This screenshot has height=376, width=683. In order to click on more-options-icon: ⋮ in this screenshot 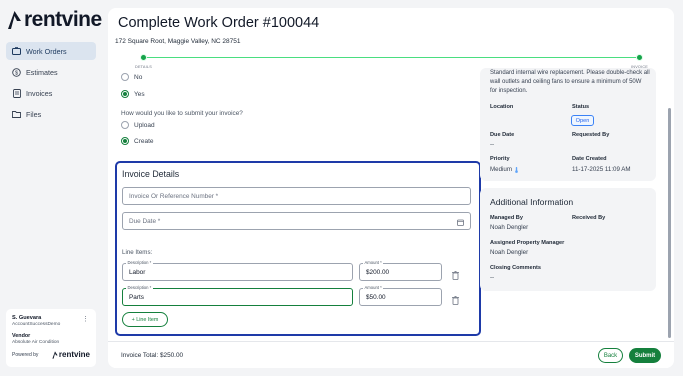, I will do `click(85, 319)`.